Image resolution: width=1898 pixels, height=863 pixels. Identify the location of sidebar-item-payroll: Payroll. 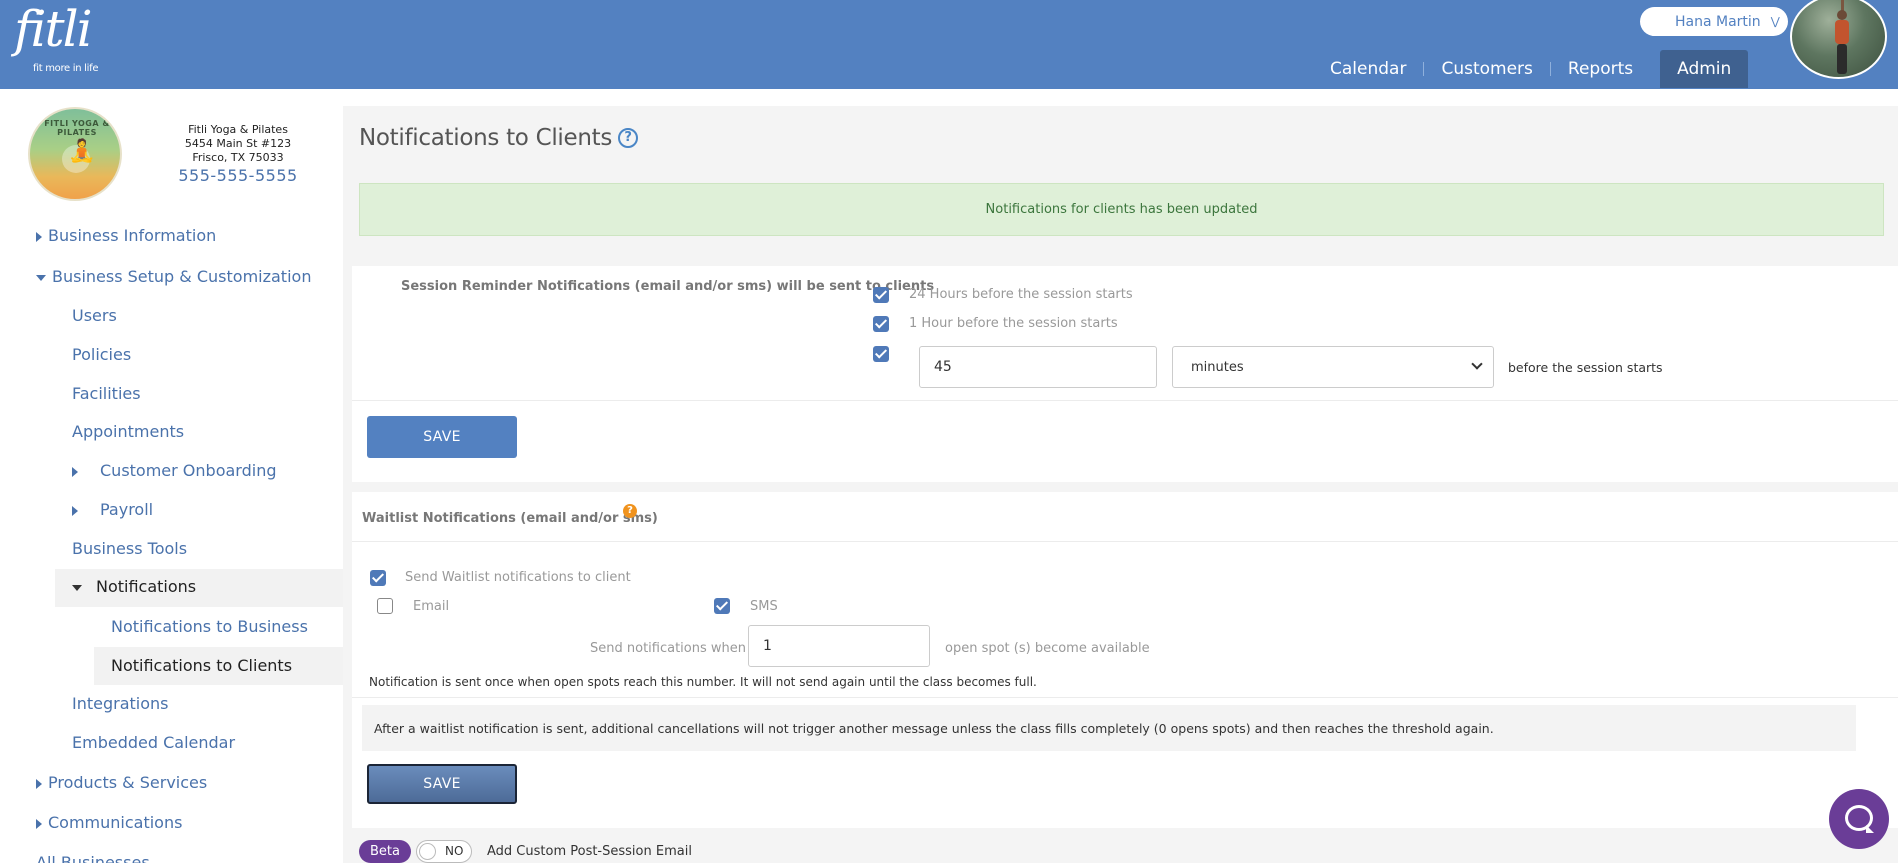
(112, 509).